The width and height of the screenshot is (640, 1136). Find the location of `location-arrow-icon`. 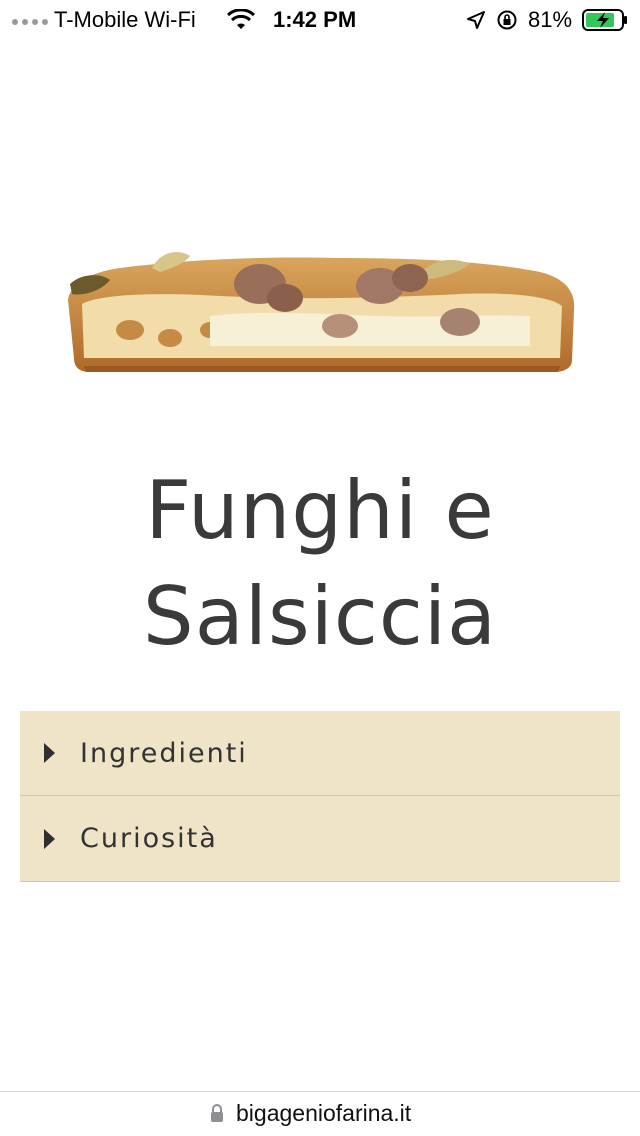

location-arrow-icon is located at coordinates (476, 20).